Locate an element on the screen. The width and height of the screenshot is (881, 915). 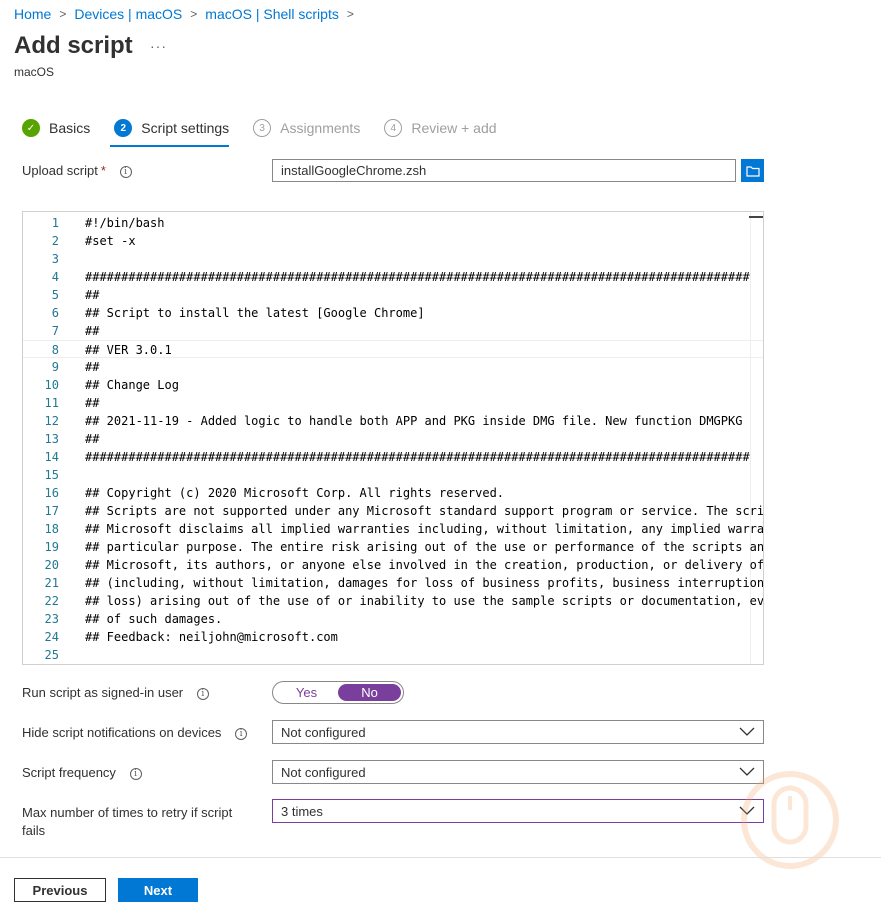
run-as-user-text: Run script as signed-in user is located at coordinates (103, 692).